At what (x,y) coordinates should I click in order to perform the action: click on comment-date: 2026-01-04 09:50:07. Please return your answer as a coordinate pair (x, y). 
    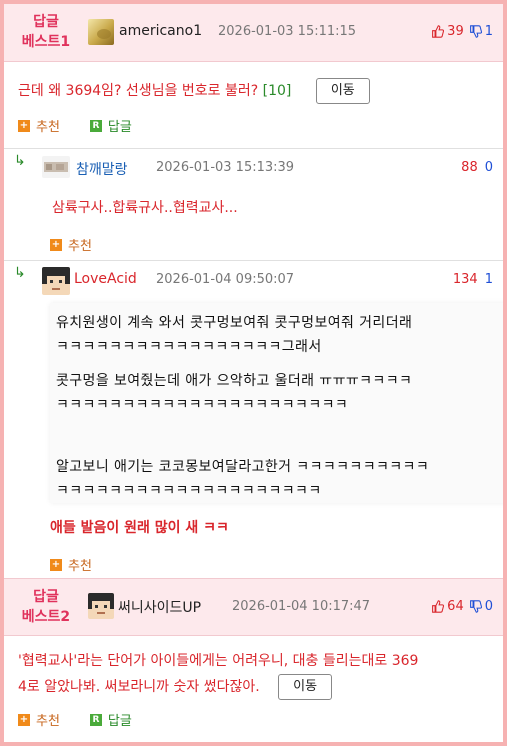
    Looking at the image, I should click on (225, 279).